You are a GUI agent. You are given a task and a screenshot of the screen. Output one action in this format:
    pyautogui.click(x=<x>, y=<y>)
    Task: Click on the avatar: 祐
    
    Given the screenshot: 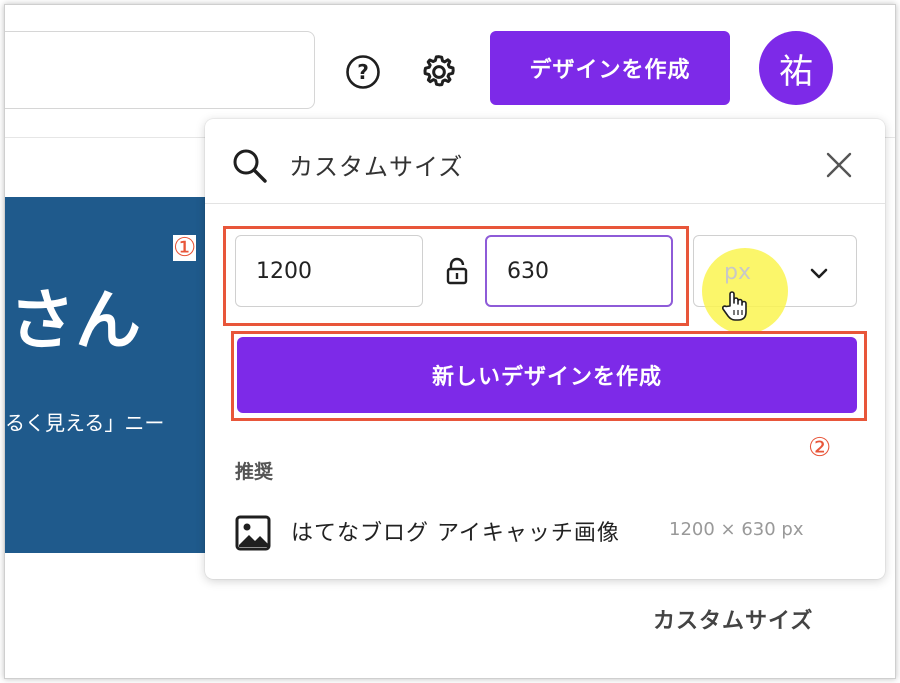 What is the action you would take?
    pyautogui.click(x=796, y=68)
    